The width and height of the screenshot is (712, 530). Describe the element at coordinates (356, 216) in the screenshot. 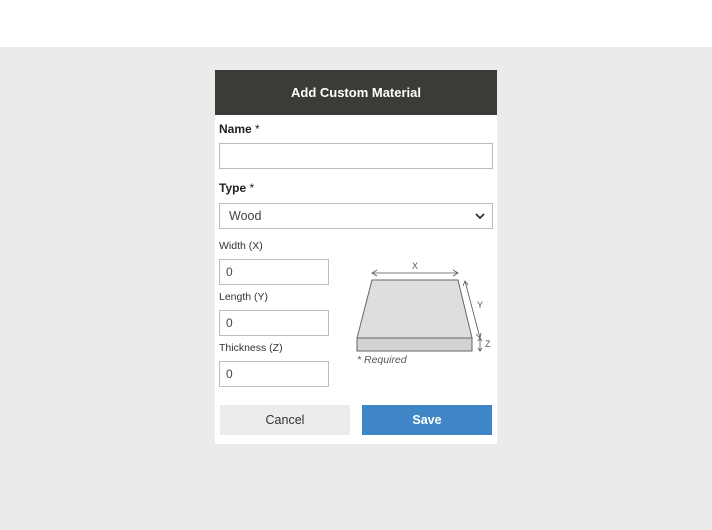

I see `type-select: Wood` at that location.